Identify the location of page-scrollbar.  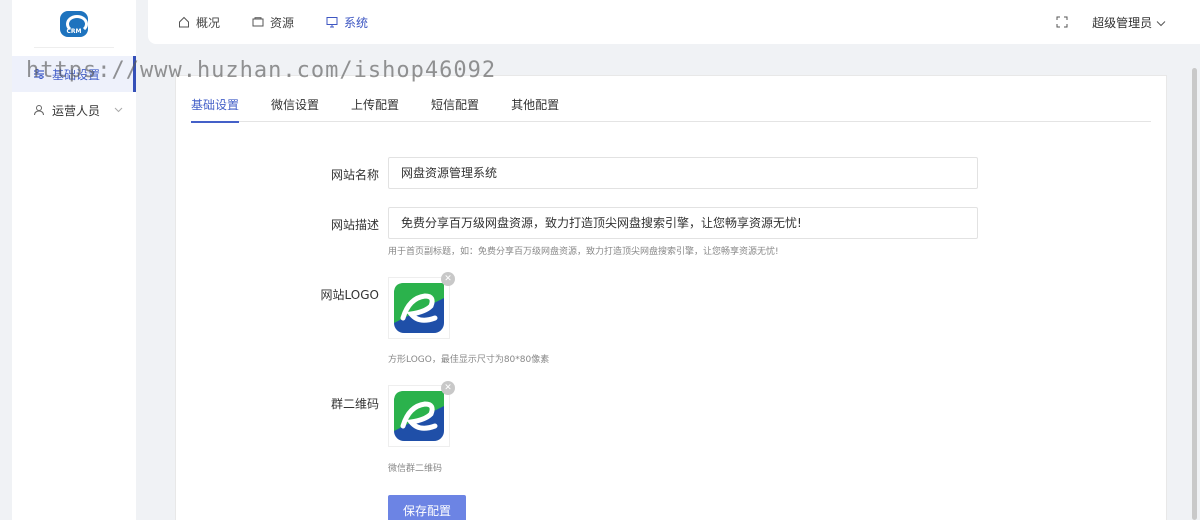
(1194, 294).